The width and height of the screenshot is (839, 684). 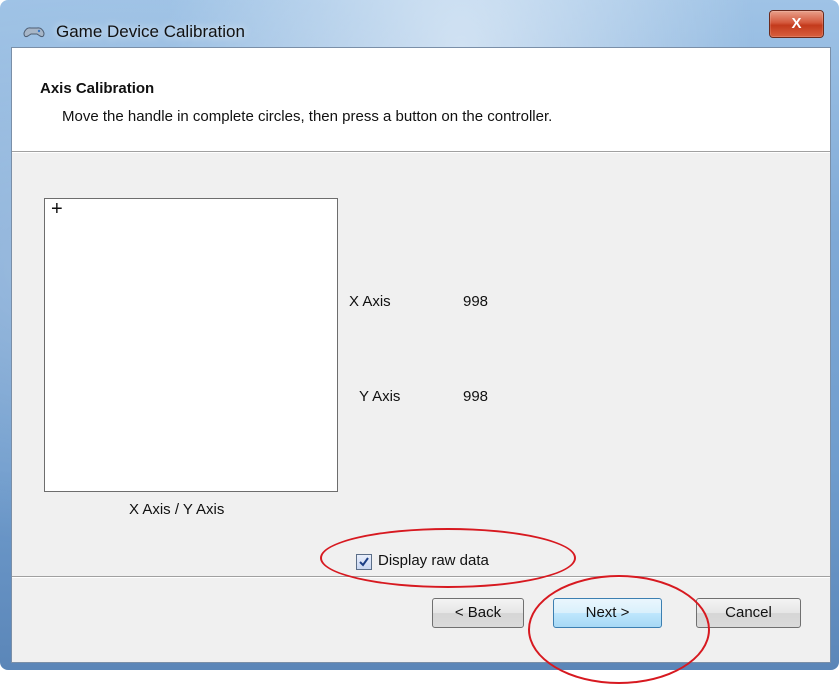 What do you see at coordinates (476, 396) in the screenshot?
I see `y-axis-value: 998` at bounding box center [476, 396].